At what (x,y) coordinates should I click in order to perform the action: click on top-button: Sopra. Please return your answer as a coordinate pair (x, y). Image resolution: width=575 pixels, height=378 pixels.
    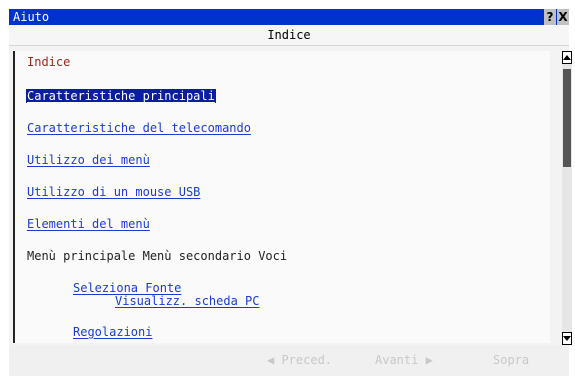
    Looking at the image, I should click on (511, 360).